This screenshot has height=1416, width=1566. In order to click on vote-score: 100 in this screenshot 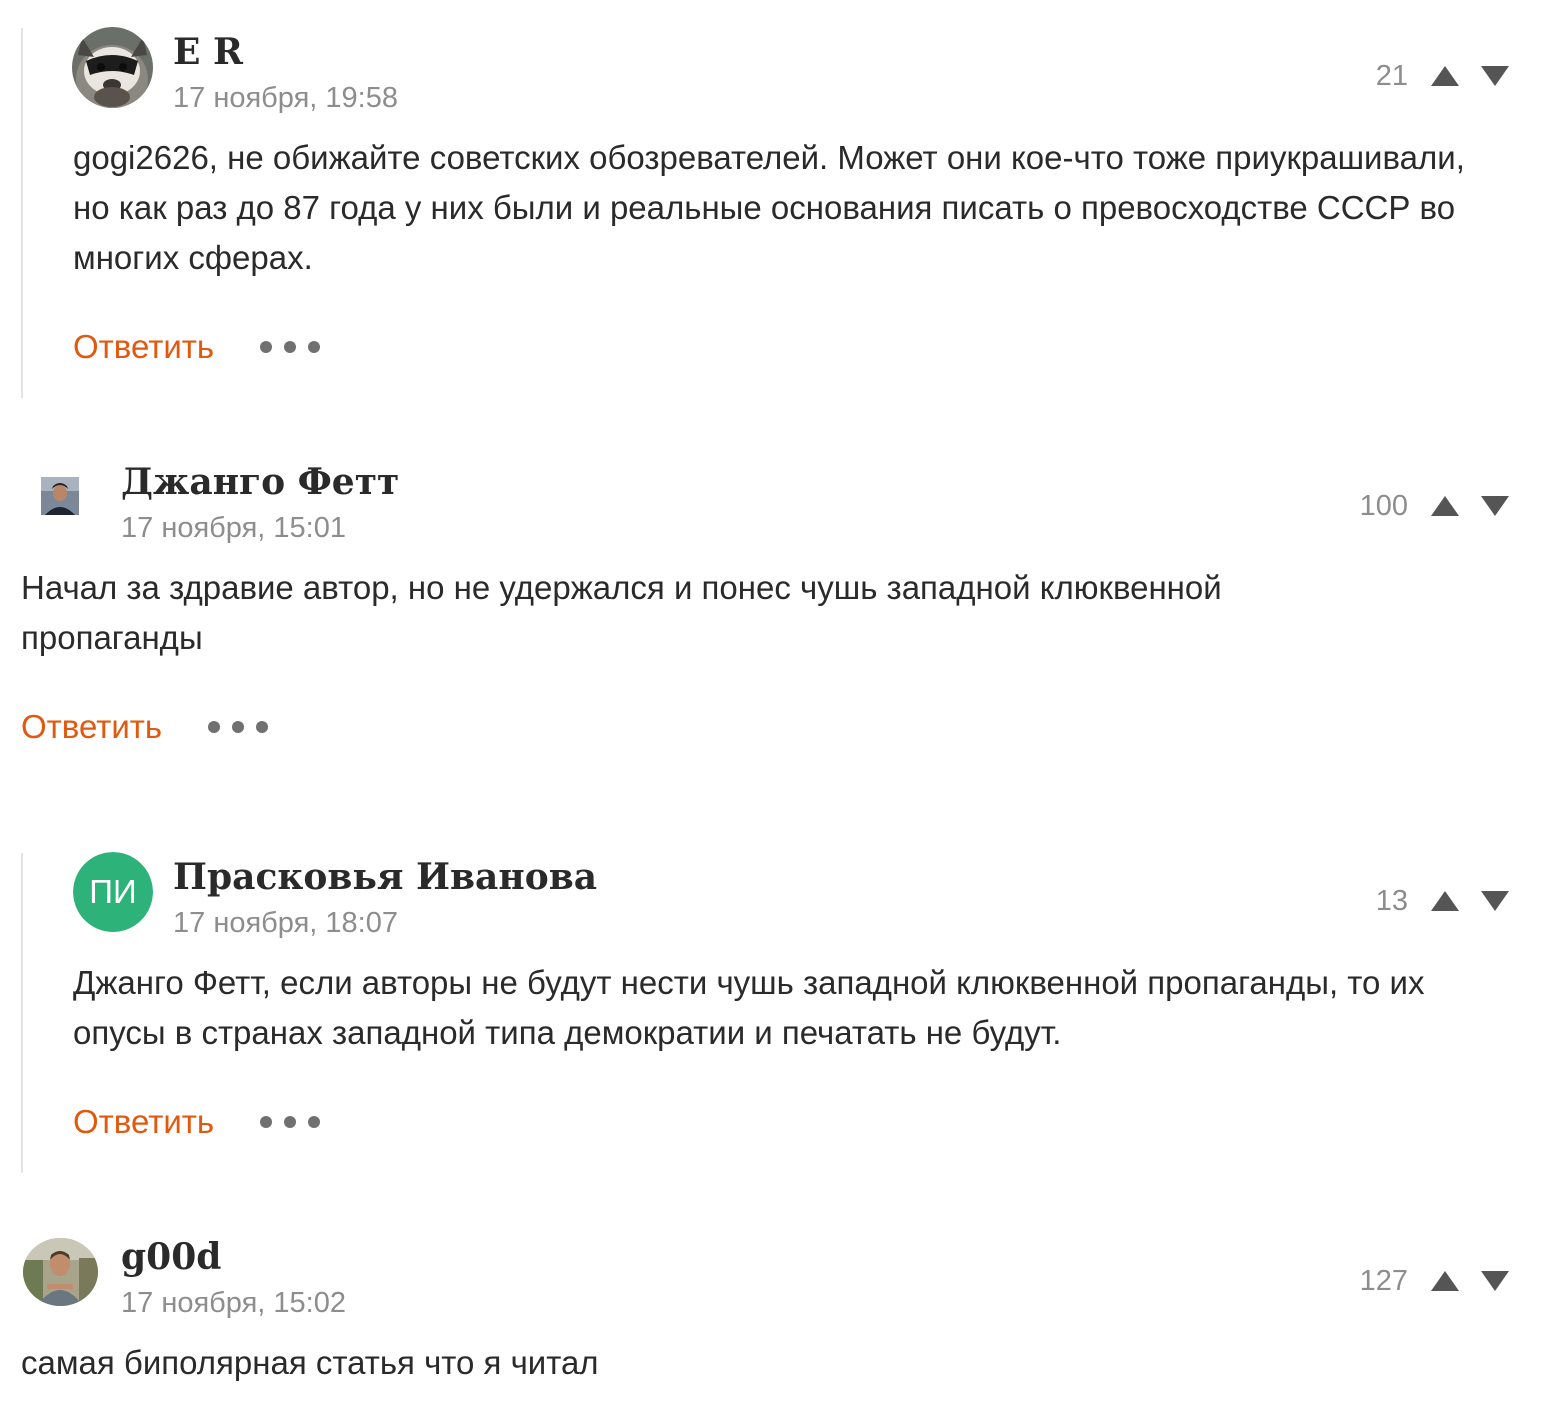, I will do `click(1383, 506)`.